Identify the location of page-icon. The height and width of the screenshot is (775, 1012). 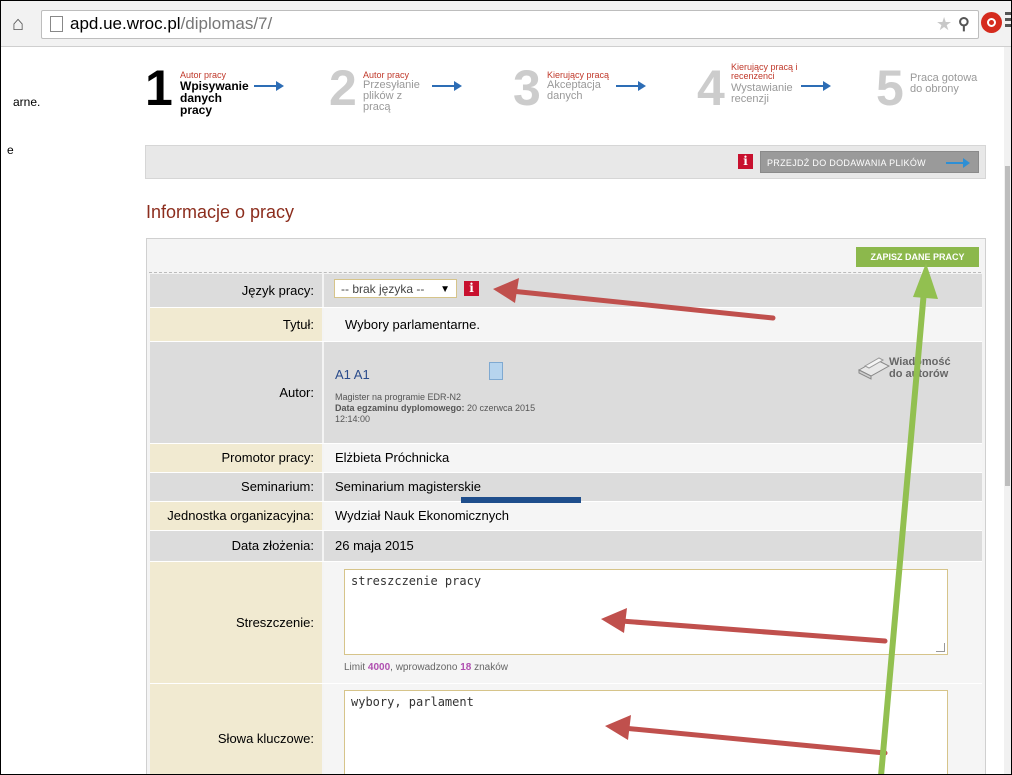
(56, 24).